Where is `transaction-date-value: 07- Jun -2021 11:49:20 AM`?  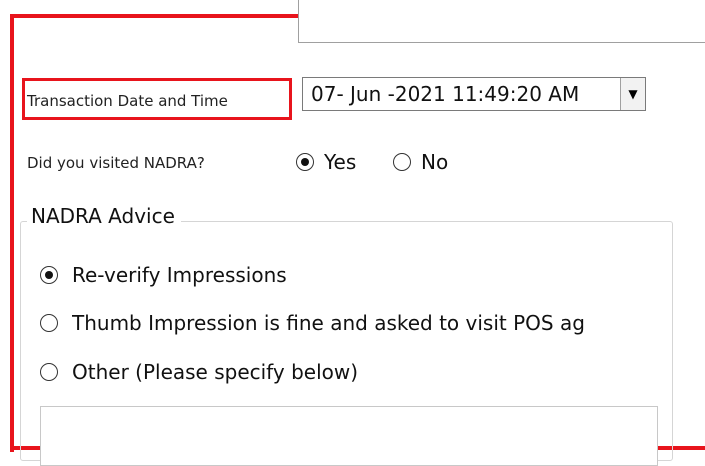
transaction-date-value: 07- Jun -2021 11:49:20 AM is located at coordinates (445, 94).